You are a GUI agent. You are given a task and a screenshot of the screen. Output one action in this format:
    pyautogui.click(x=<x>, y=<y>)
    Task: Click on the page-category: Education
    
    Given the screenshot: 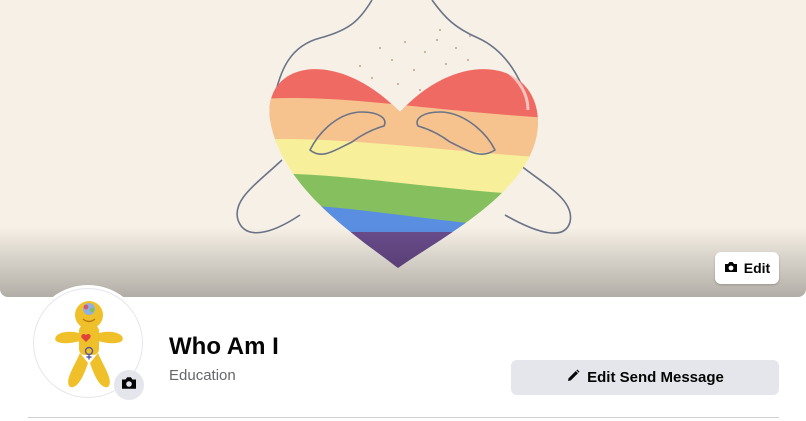 What is the action you would take?
    pyautogui.click(x=202, y=375)
    